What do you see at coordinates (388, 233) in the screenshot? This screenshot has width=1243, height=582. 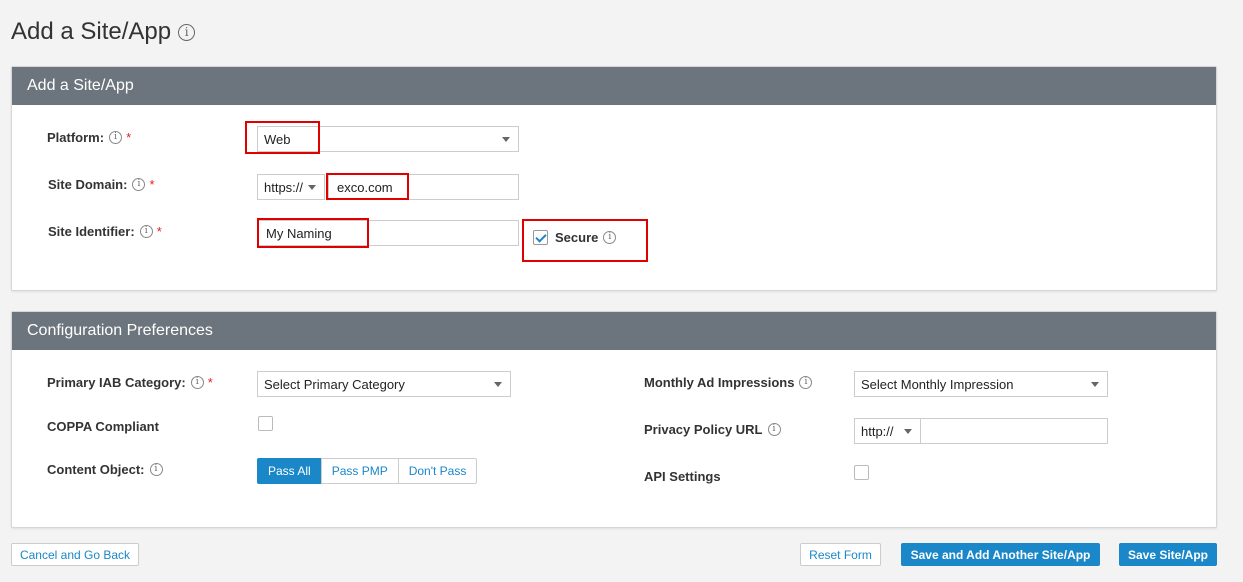 I see `site-identifier-input: My Naming` at bounding box center [388, 233].